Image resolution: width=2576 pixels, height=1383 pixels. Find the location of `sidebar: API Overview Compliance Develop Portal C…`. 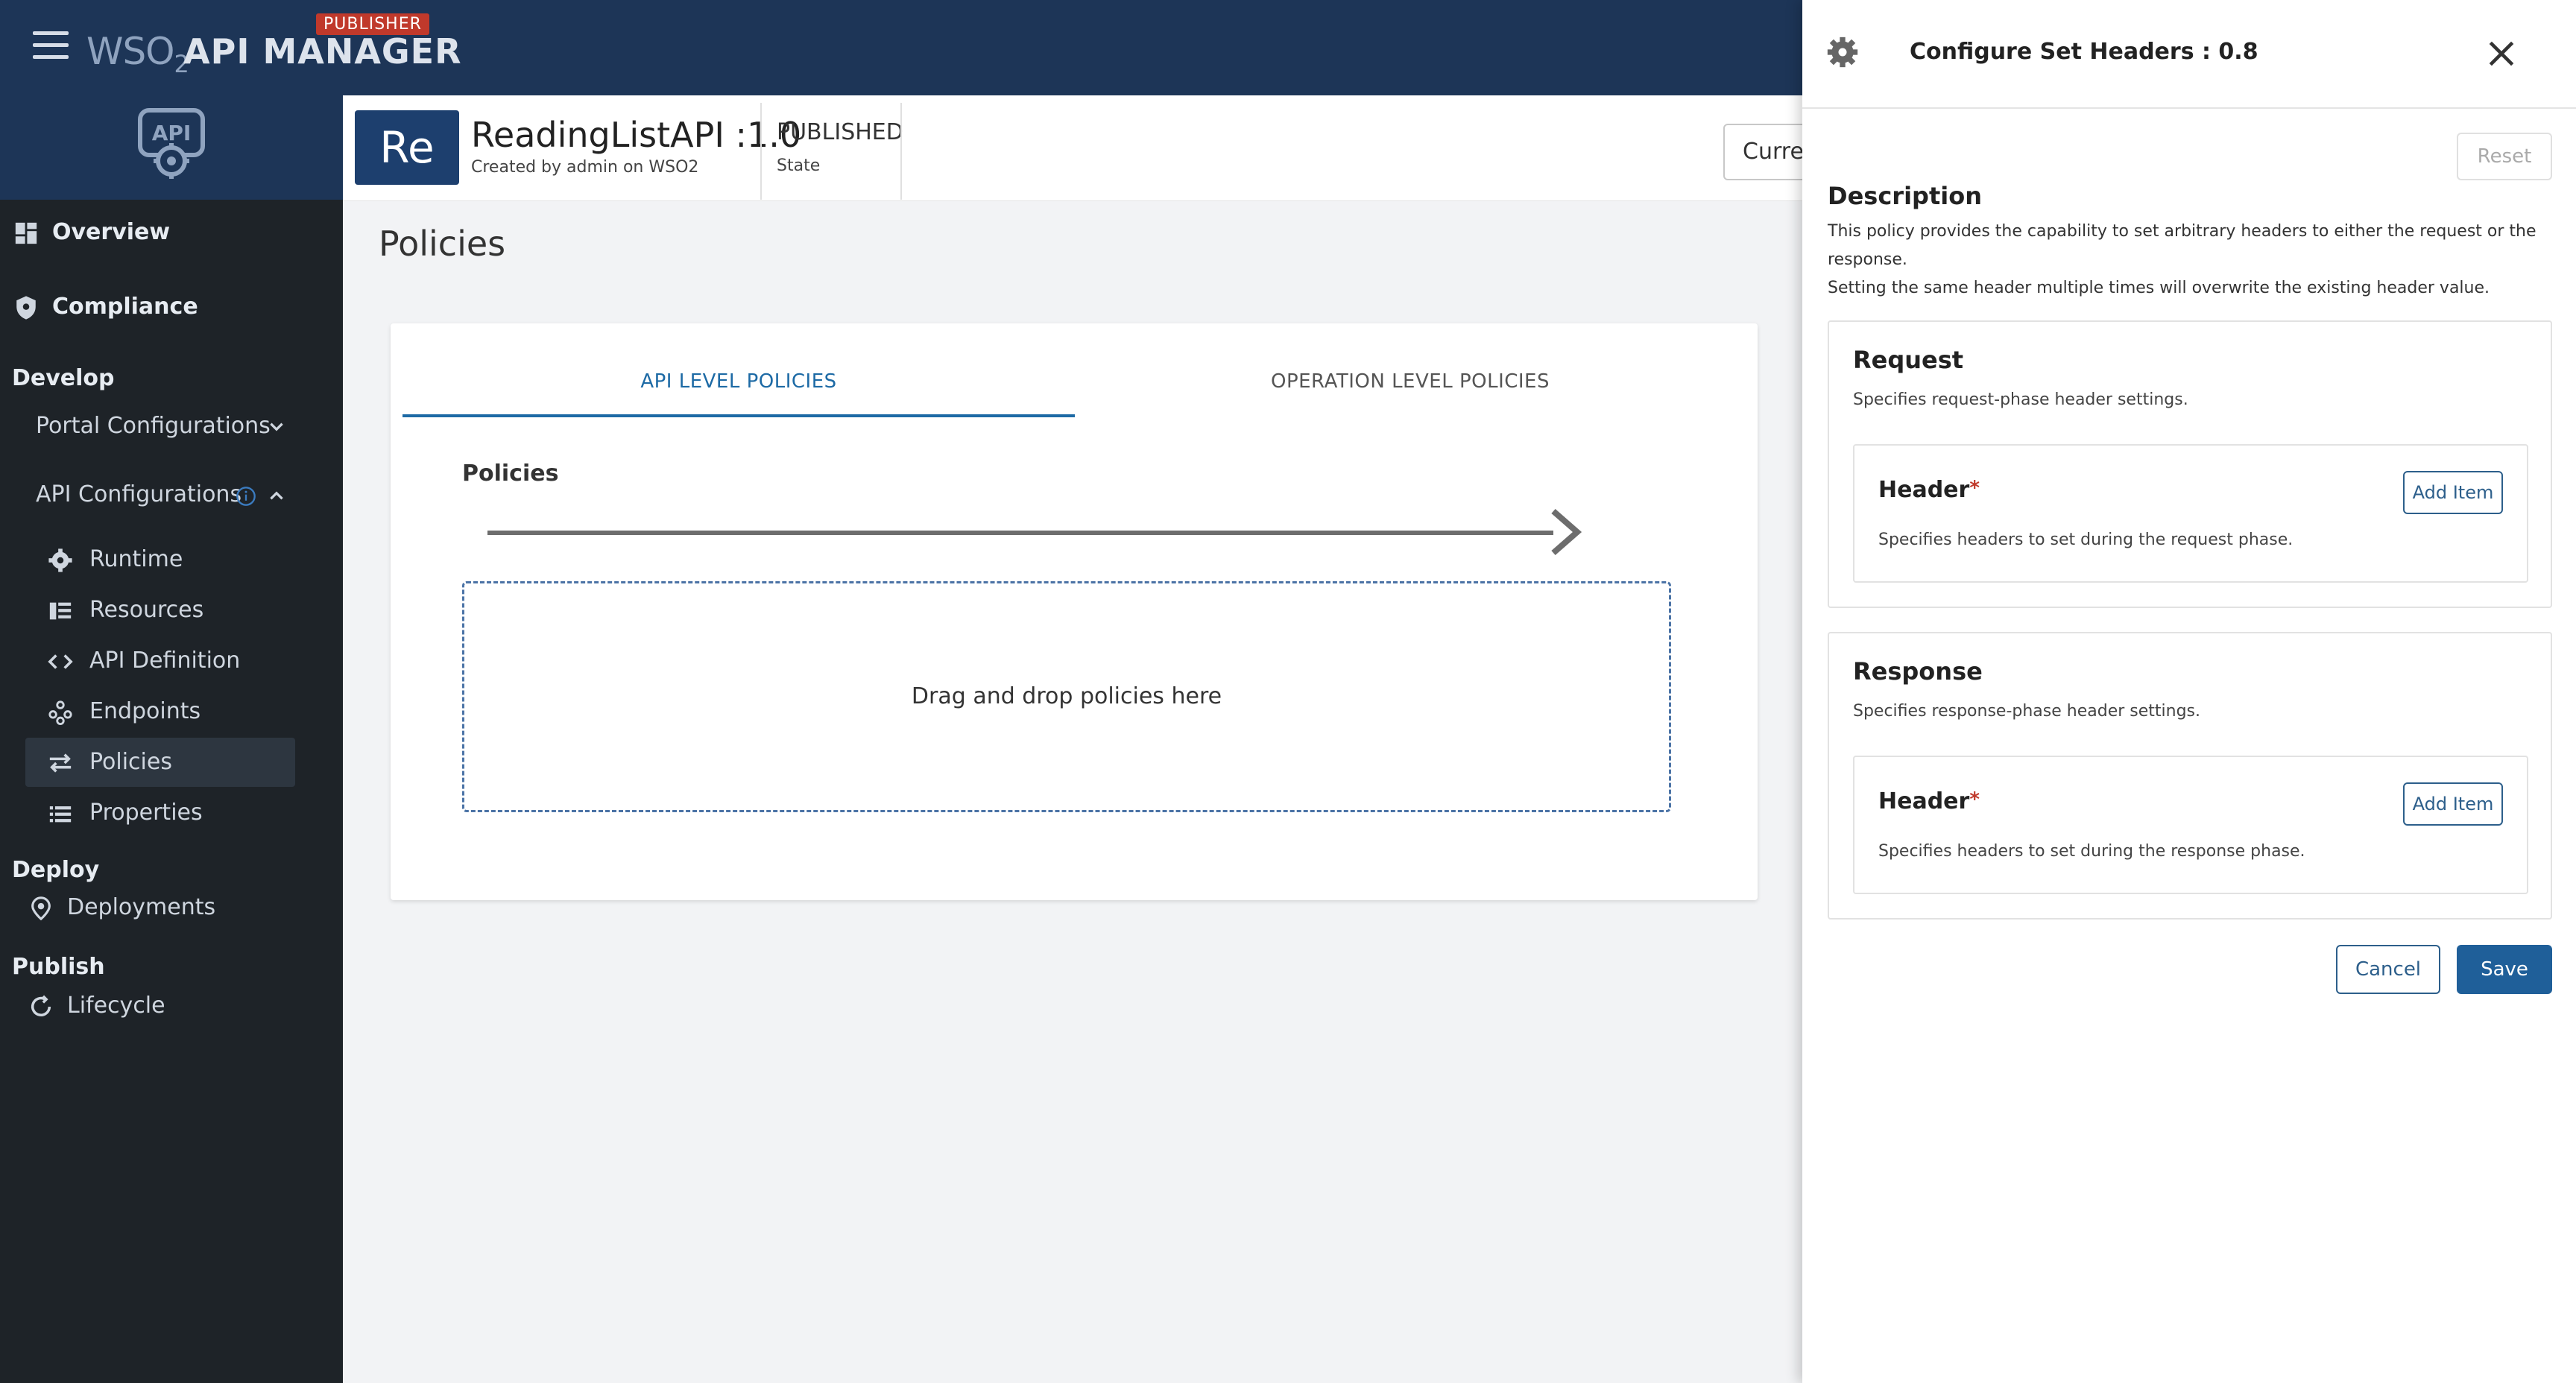

sidebar: API Overview Compliance Develop Portal C… is located at coordinates (171, 739).